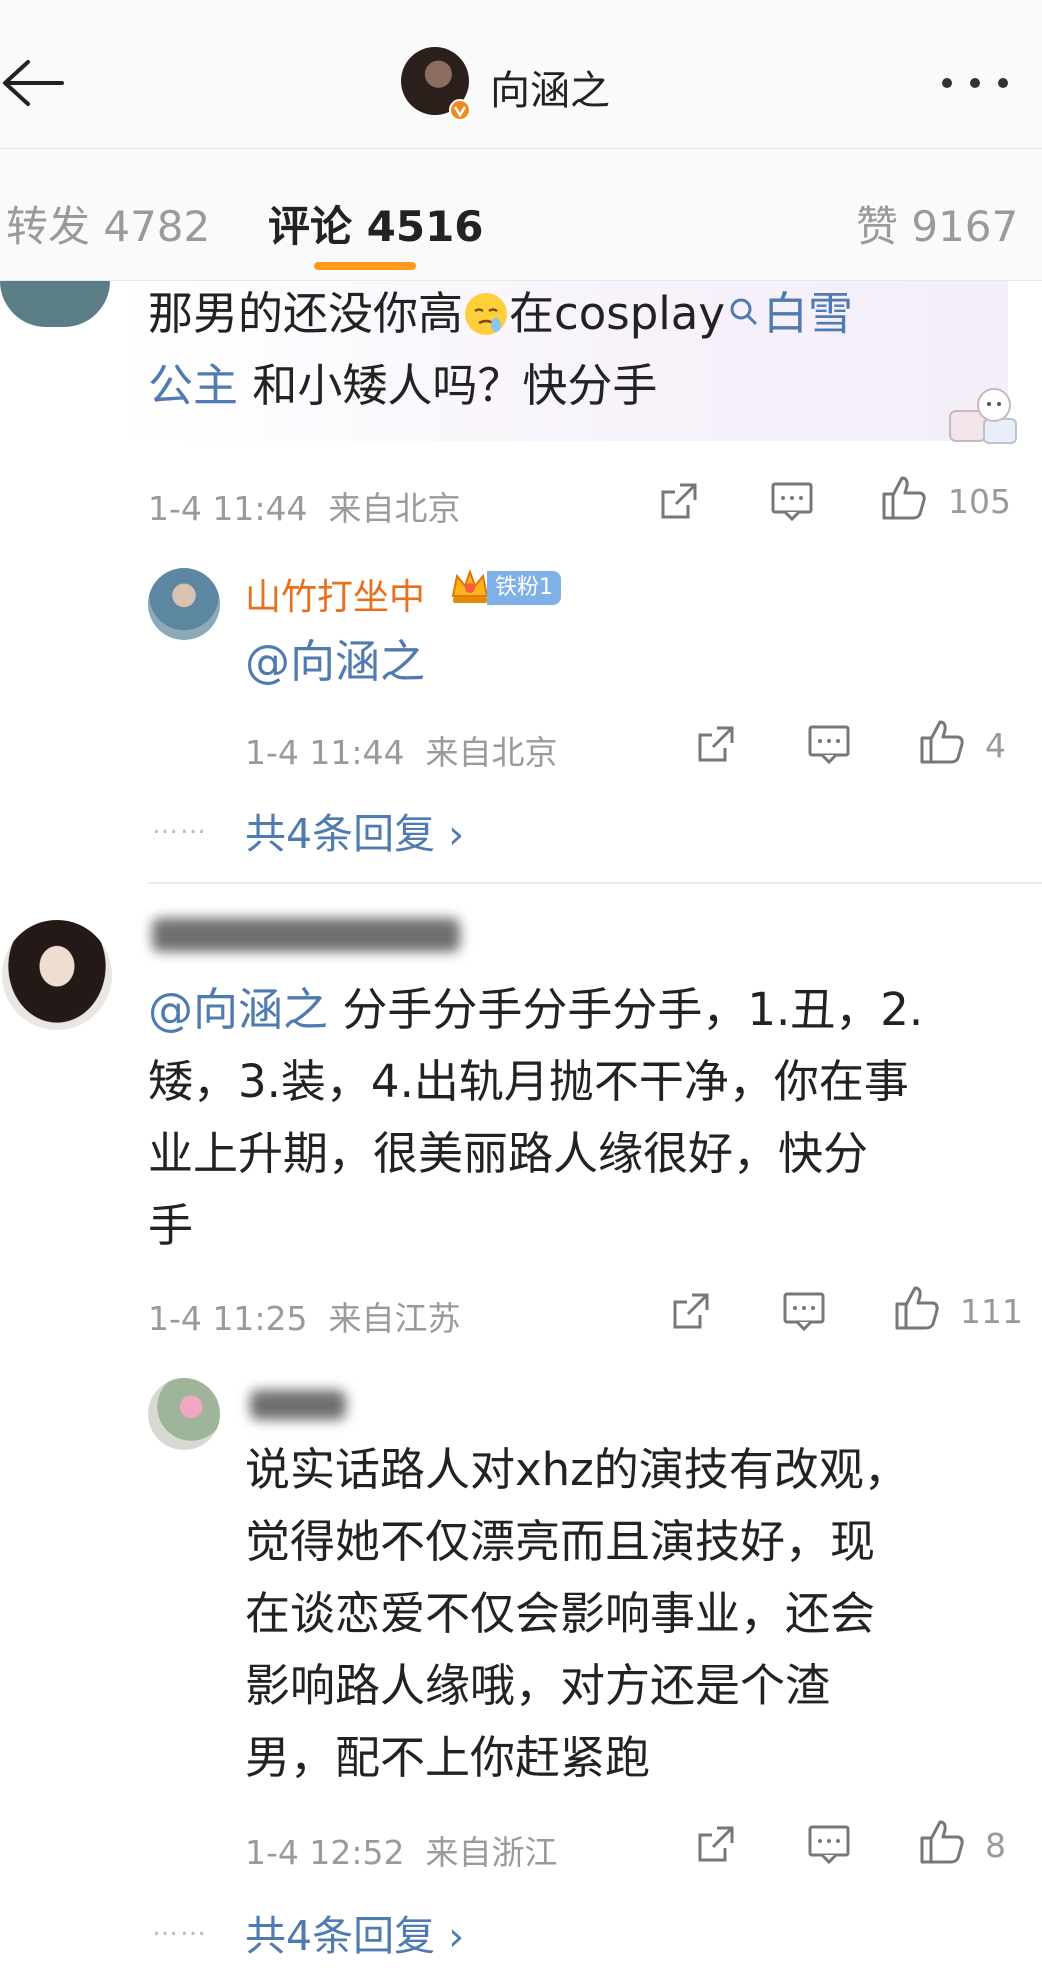 The width and height of the screenshot is (1042, 1982). What do you see at coordinates (744, 312) in the screenshot?
I see `search-icon` at bounding box center [744, 312].